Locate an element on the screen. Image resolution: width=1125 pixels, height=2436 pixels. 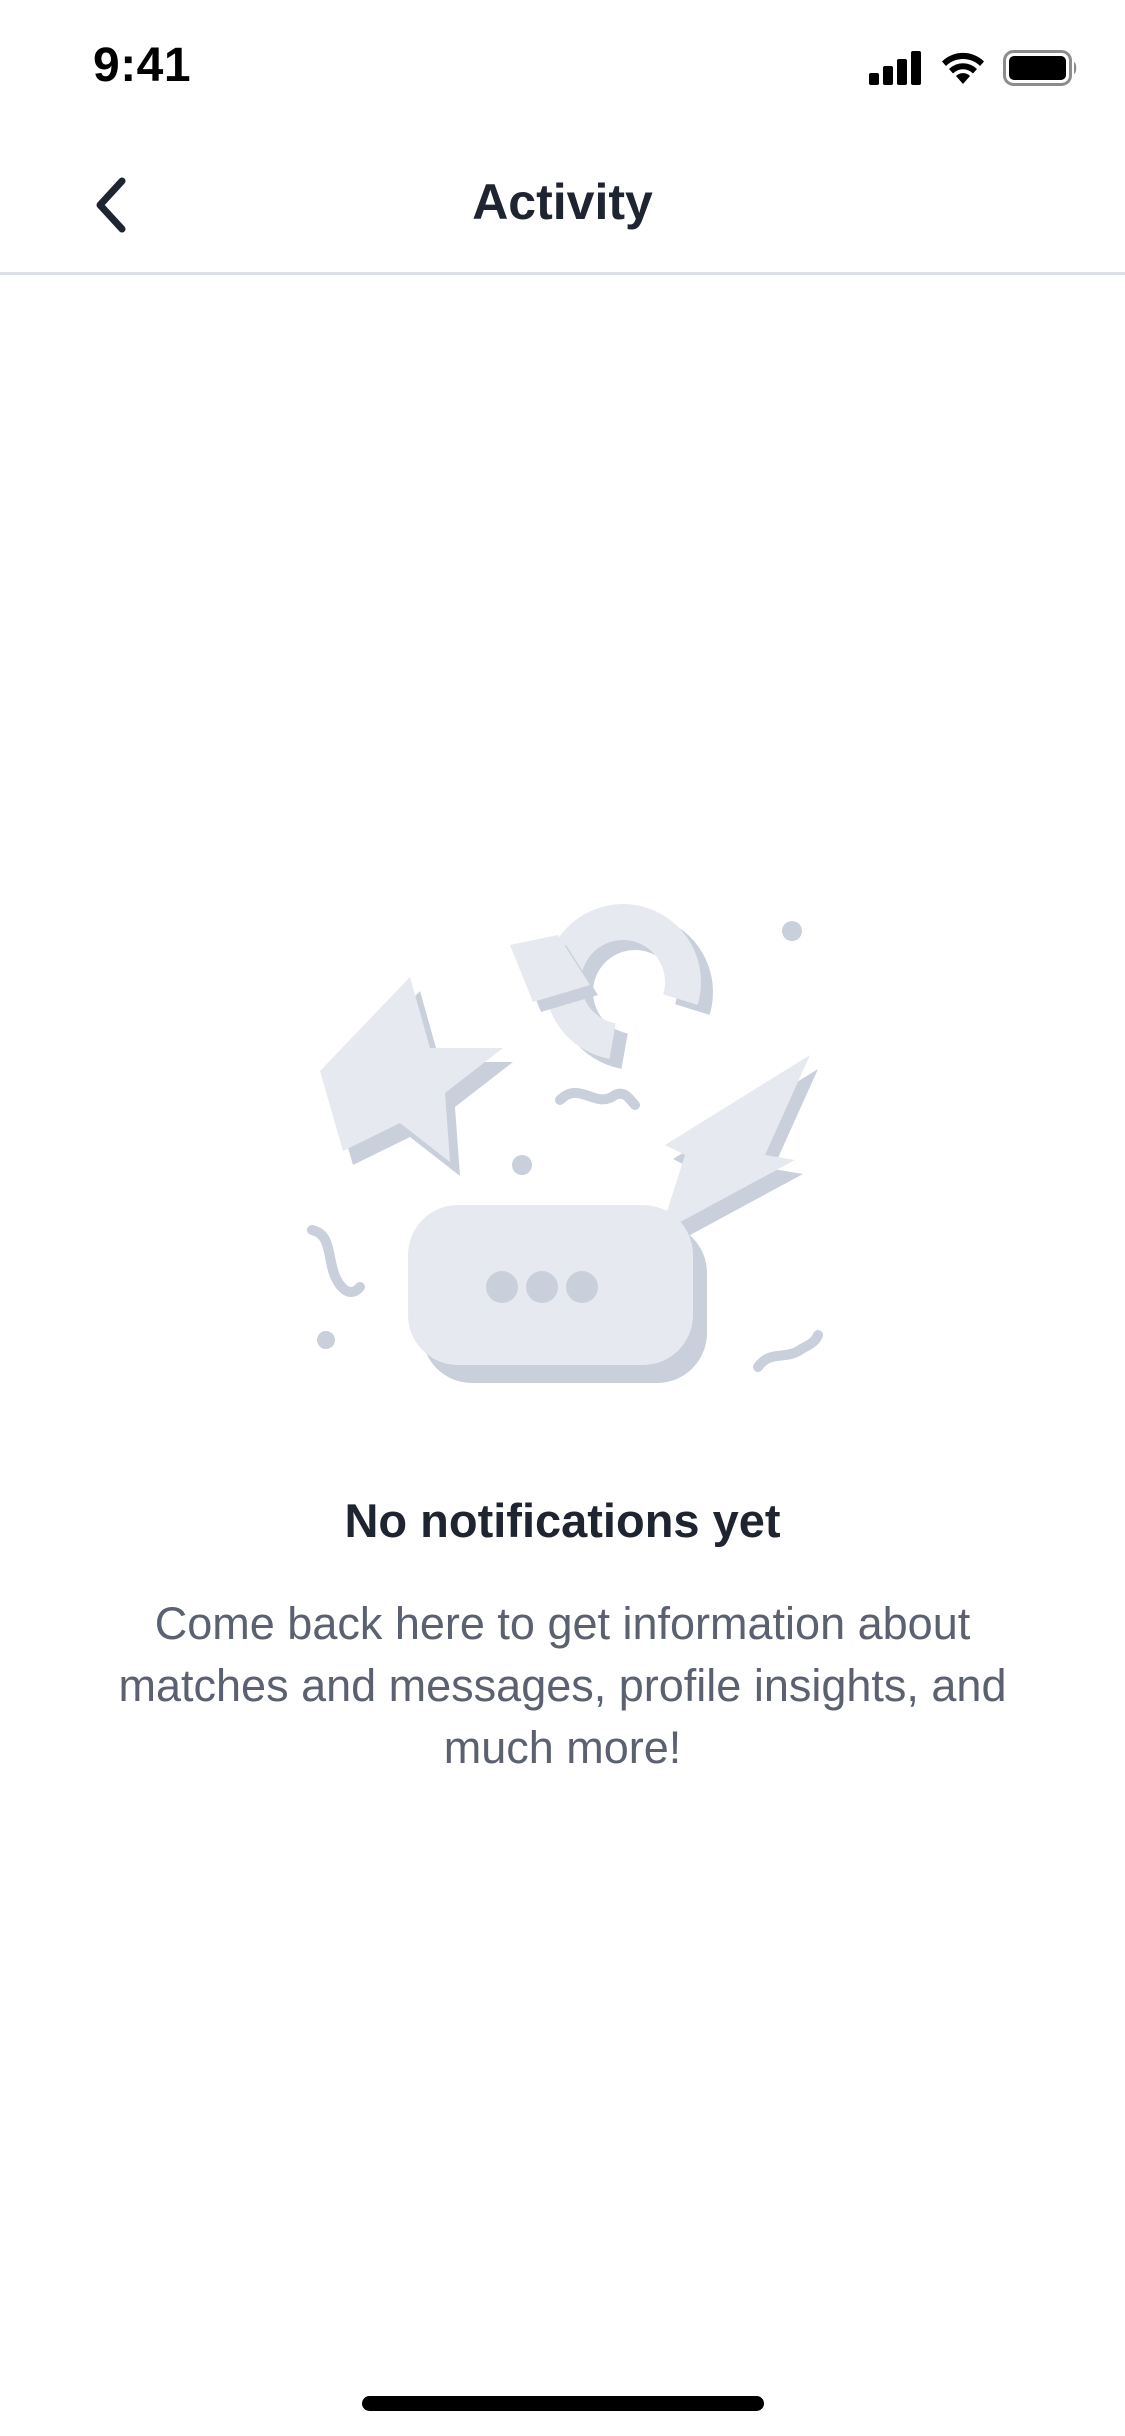
nav-bar: Activity is located at coordinates (562, 205).